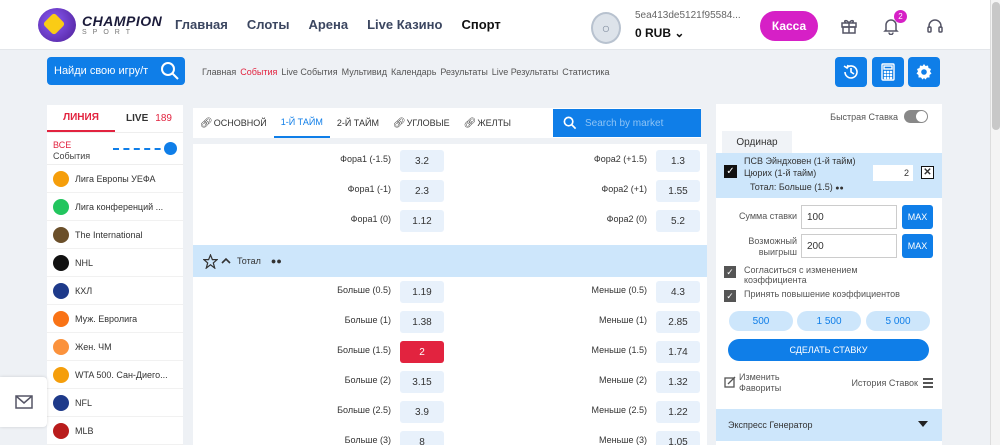  I want to click on sidebar-league-item: The International, so click(115, 235).